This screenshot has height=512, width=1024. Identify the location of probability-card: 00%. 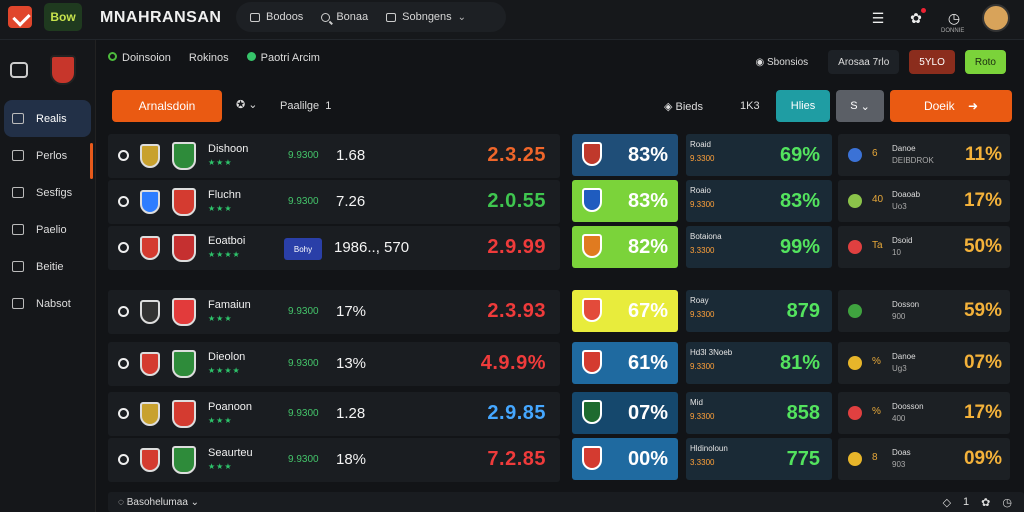
(625, 459).